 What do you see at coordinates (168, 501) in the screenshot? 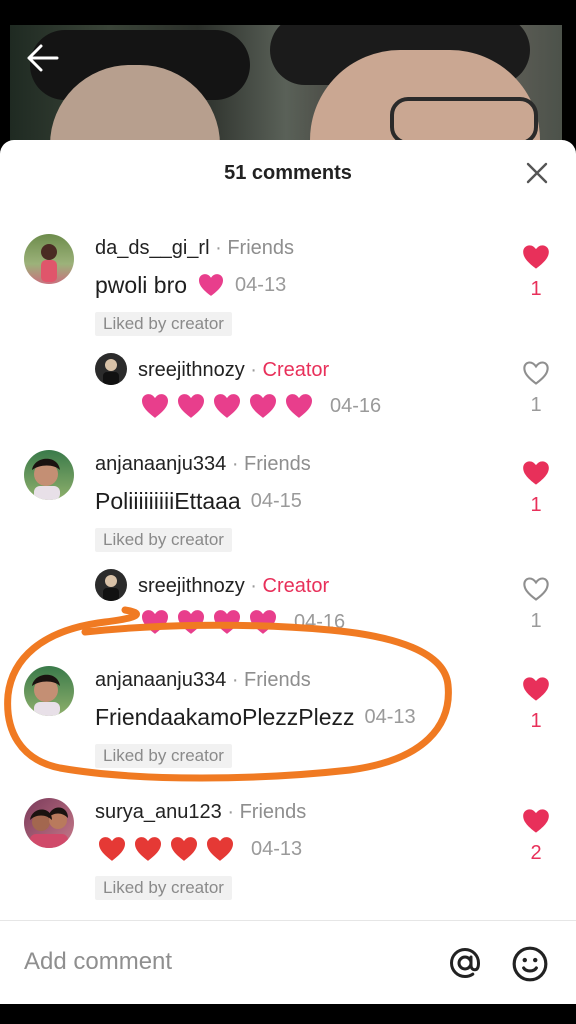
I see `comment-text: PoliiiiiiiiiEttaaa` at bounding box center [168, 501].